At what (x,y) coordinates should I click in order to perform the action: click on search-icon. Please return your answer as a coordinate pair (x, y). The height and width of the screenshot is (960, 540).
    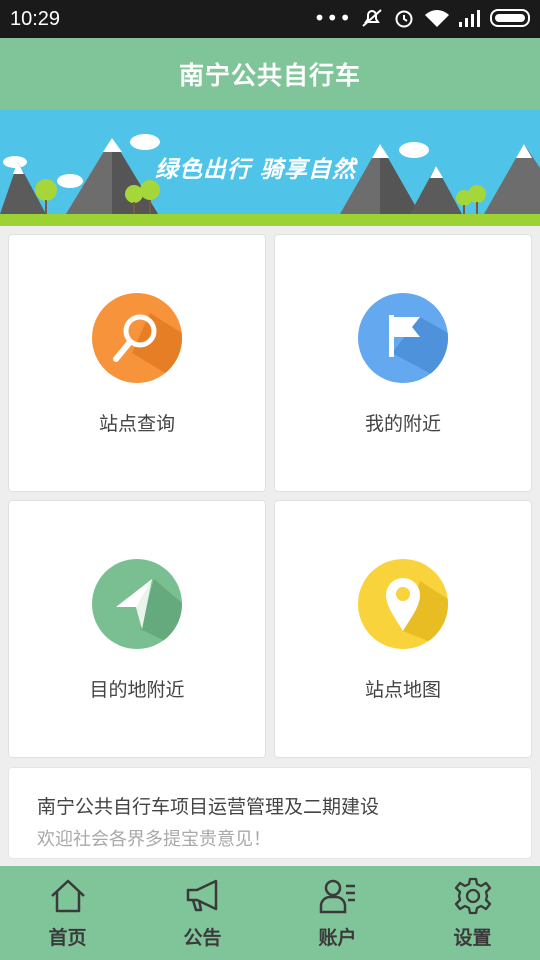
    Looking at the image, I should click on (137, 338).